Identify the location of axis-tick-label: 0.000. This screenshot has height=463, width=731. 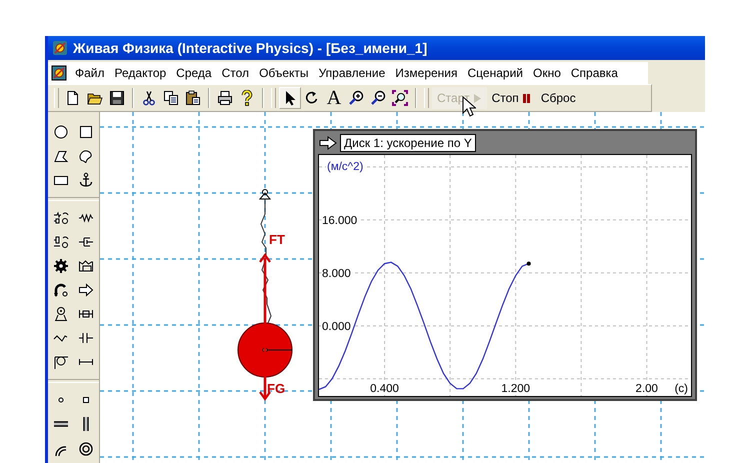
(336, 326).